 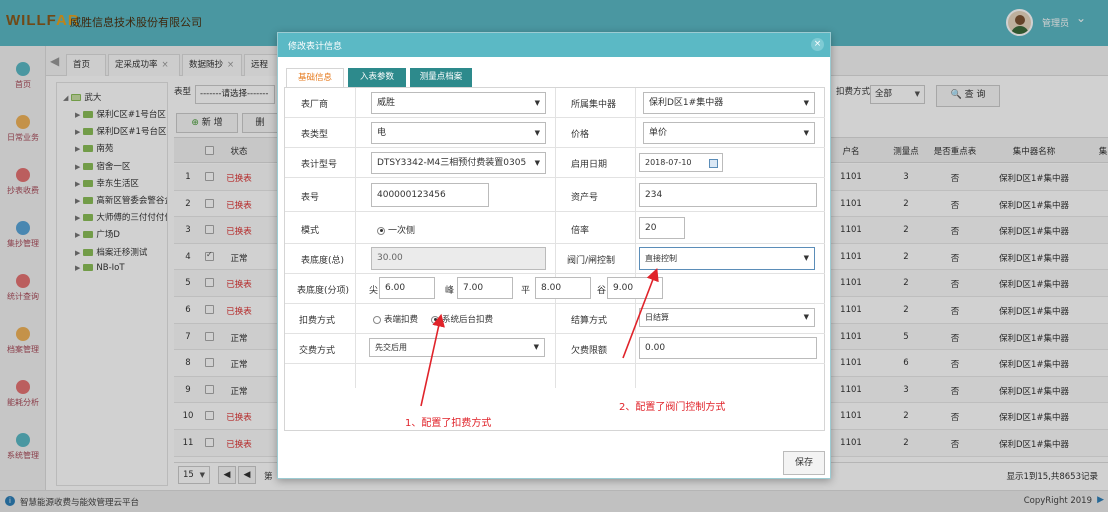 I want to click on dialog-title: 修改表计信息, so click(x=315, y=47).